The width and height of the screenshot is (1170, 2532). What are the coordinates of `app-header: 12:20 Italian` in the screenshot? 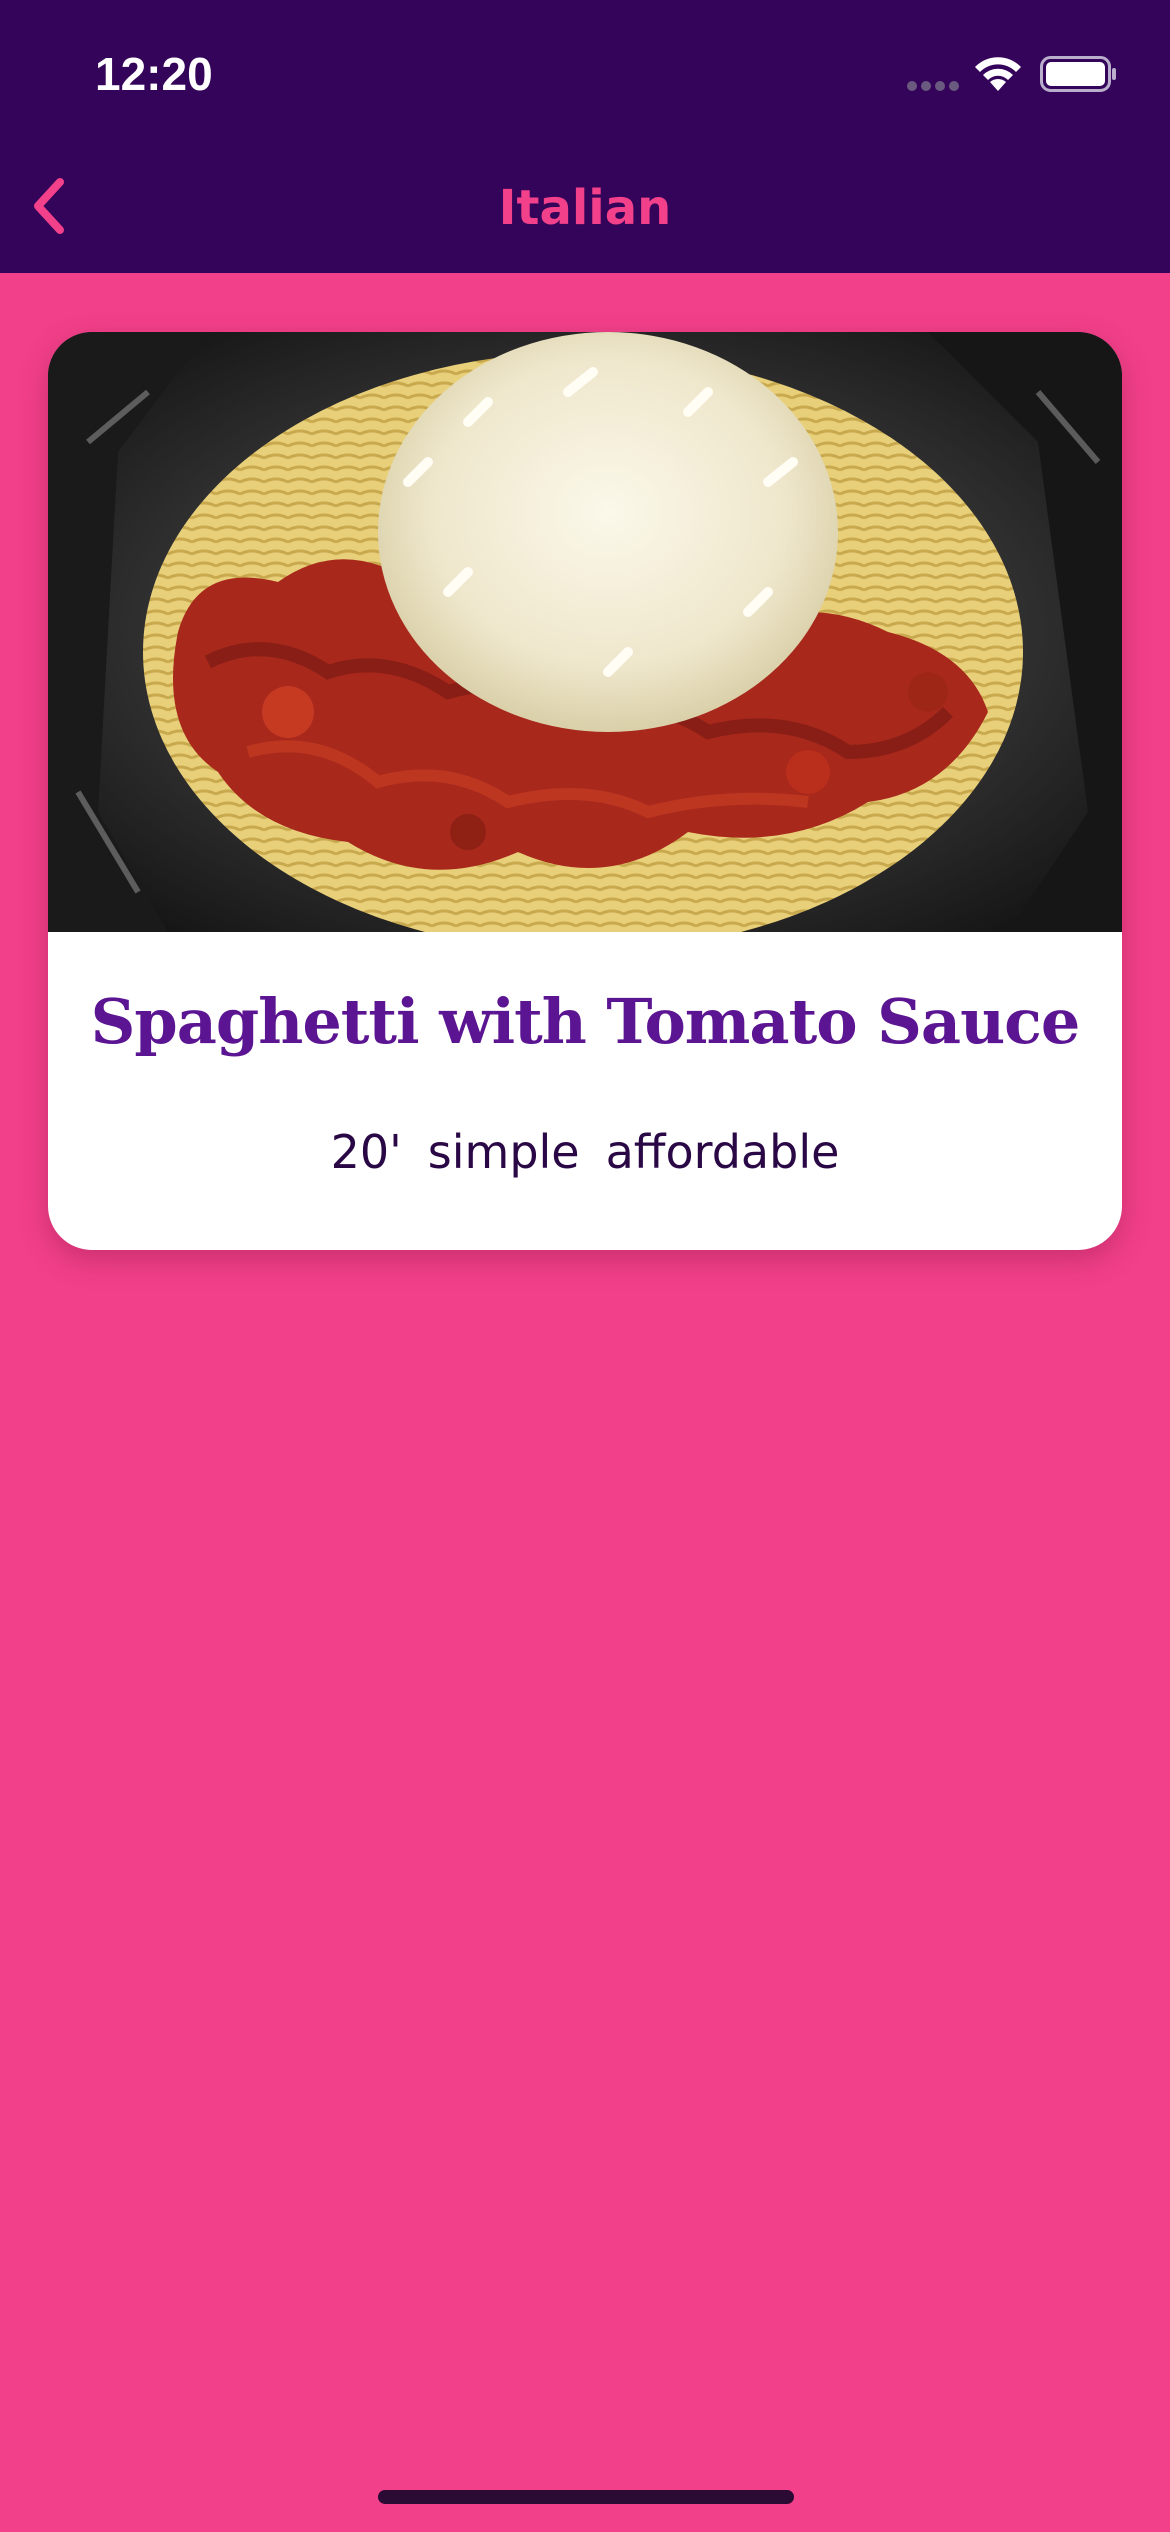 It's located at (585, 136).